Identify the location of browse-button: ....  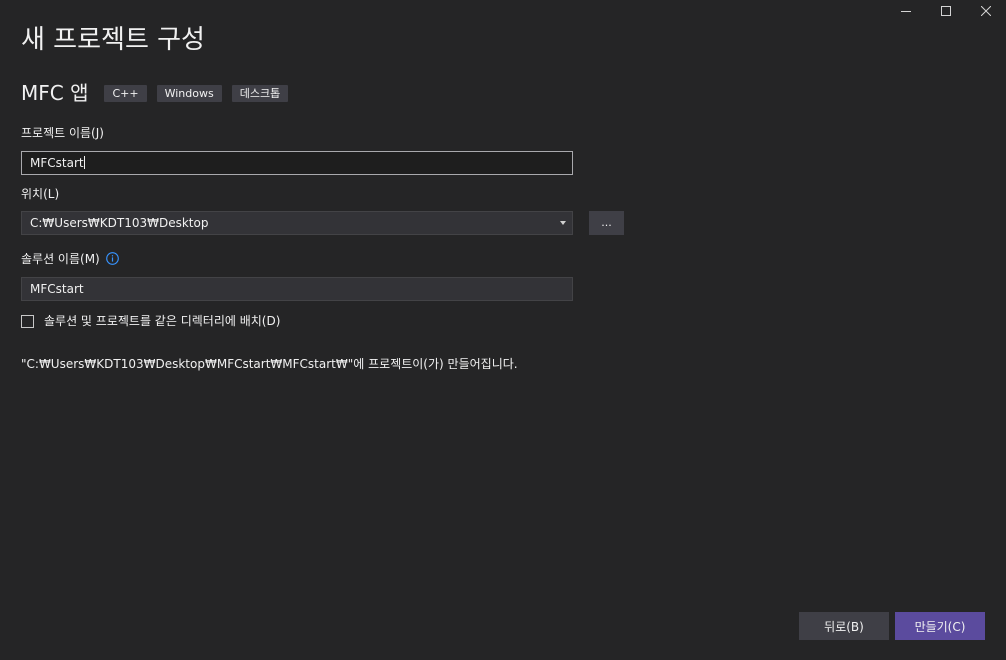
(606, 223).